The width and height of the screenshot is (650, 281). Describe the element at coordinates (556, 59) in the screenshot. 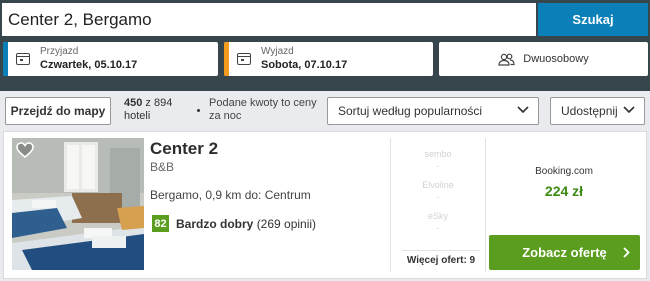

I see `room-type-label: Dwuosobowy` at that location.